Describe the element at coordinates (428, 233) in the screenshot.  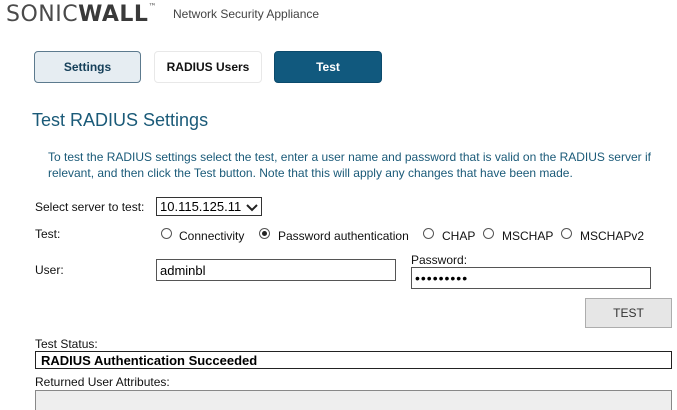
I see `radio-chap` at that location.